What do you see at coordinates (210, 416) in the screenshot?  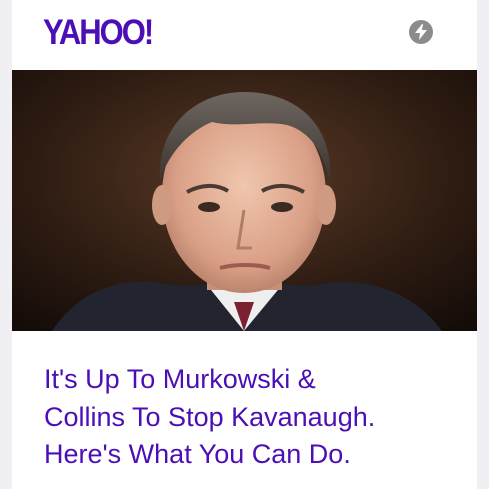 I see `headline-line: Collins To Stop Kavanaugh.` at bounding box center [210, 416].